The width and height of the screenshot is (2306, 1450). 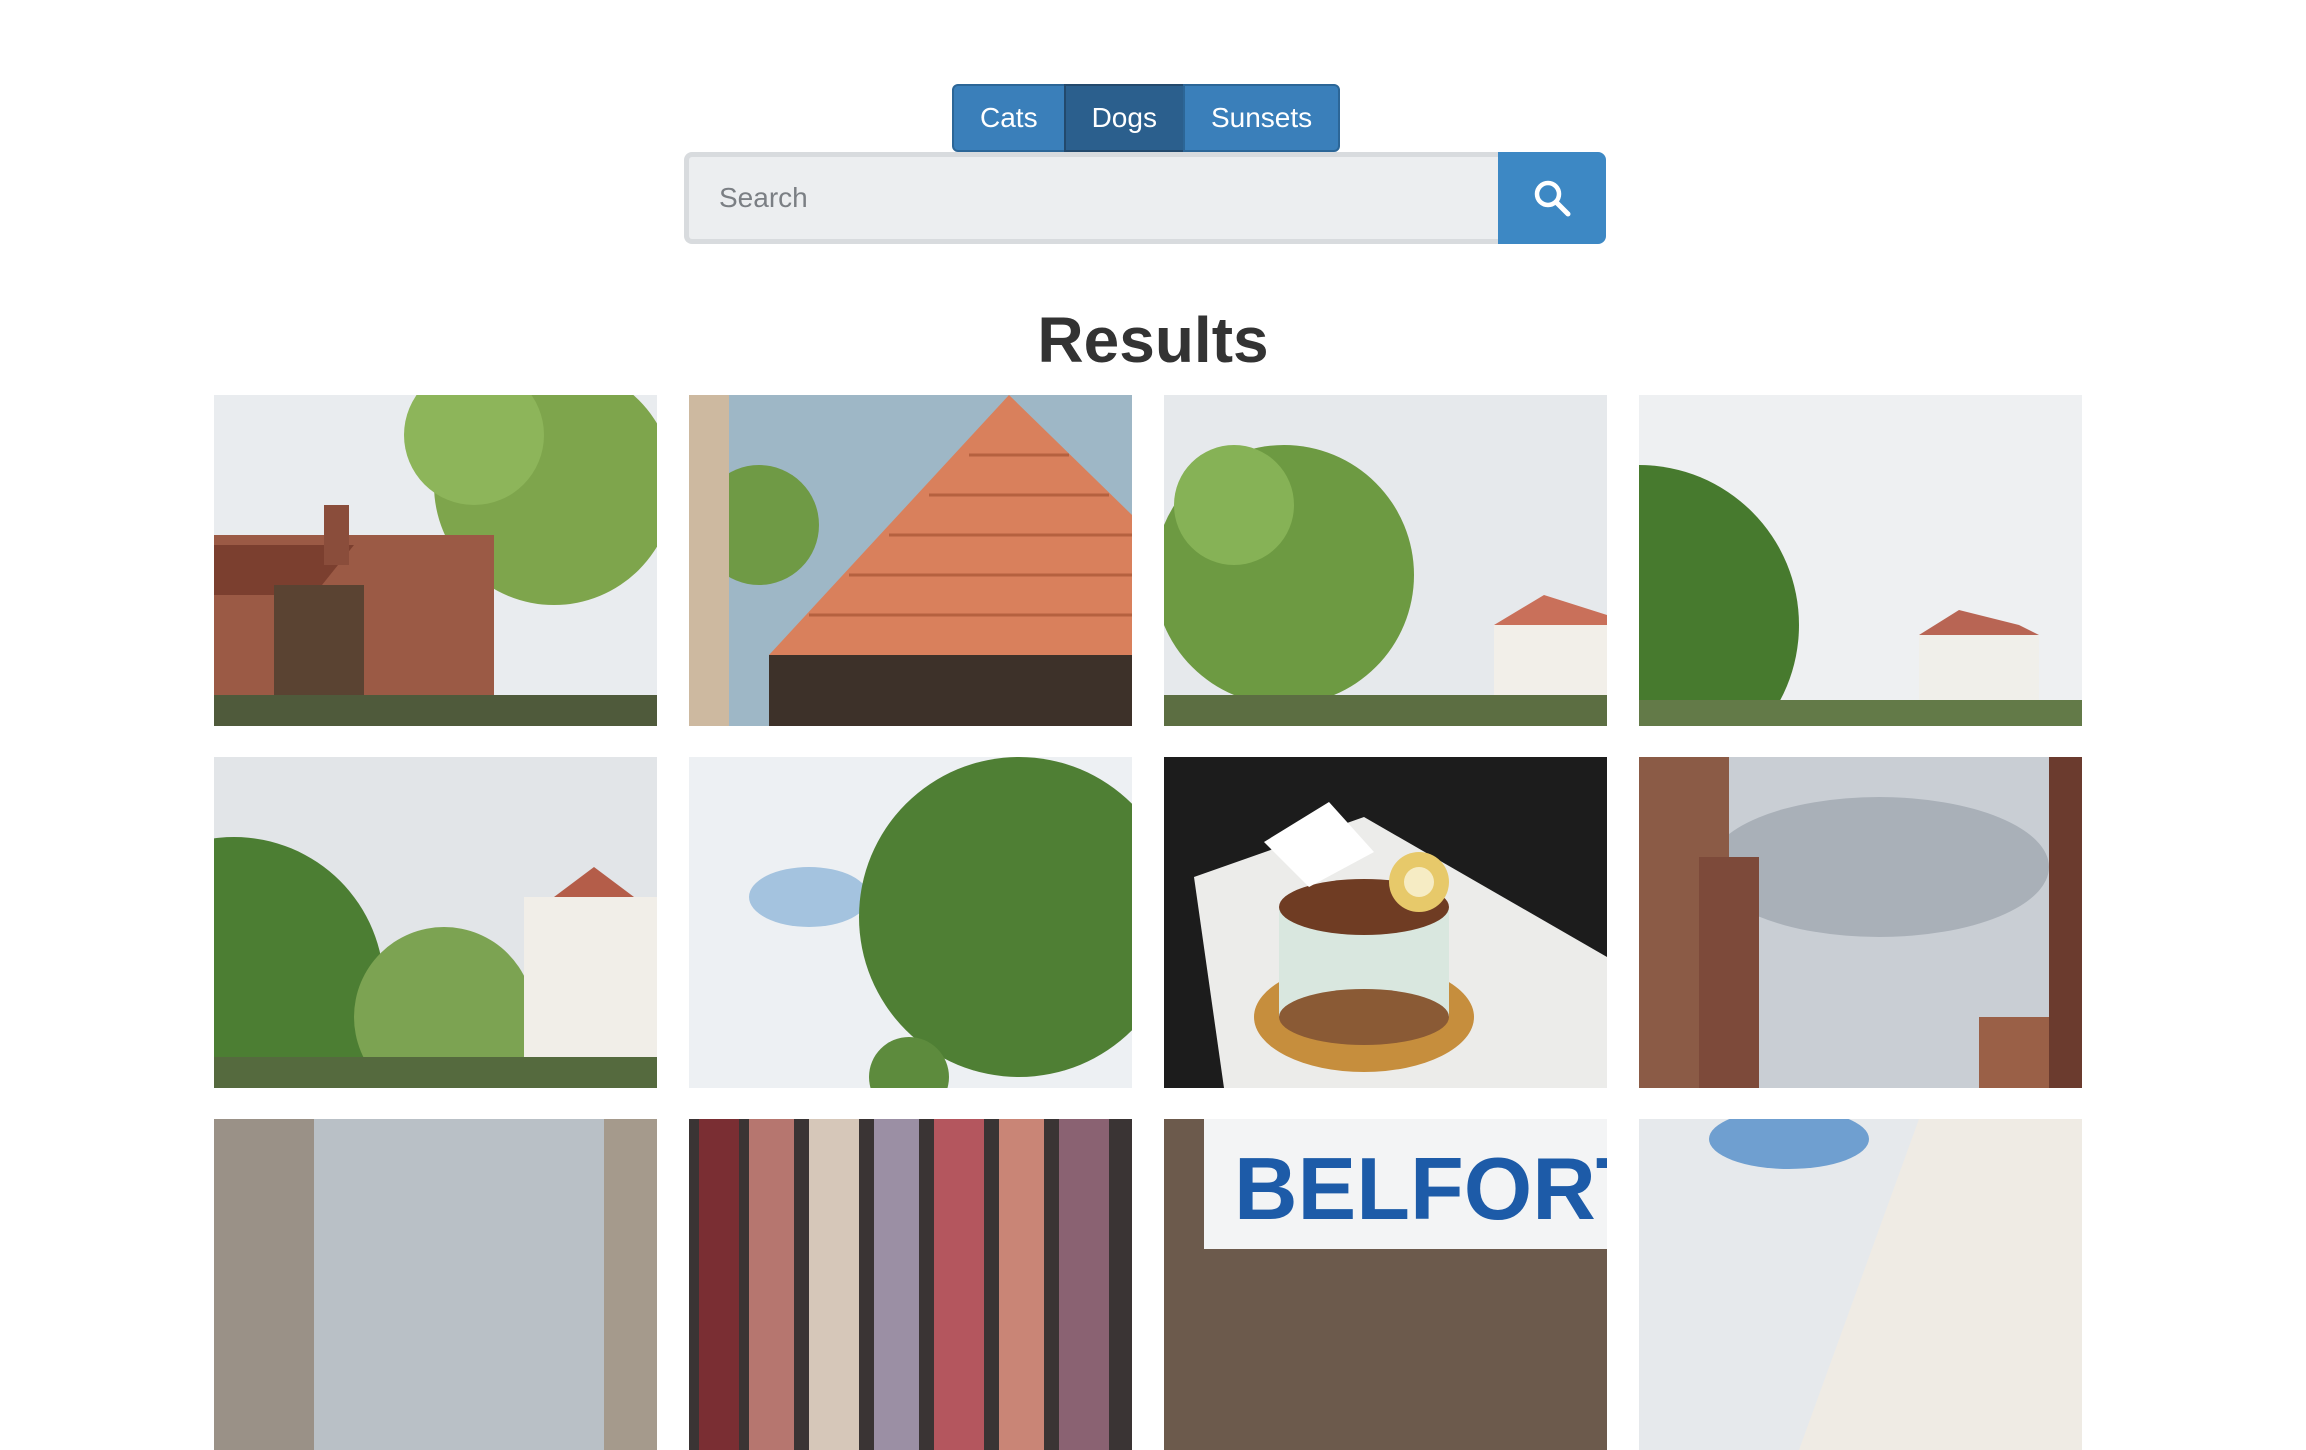 I want to click on tab-dogs: Dogs, so click(x=1124, y=118).